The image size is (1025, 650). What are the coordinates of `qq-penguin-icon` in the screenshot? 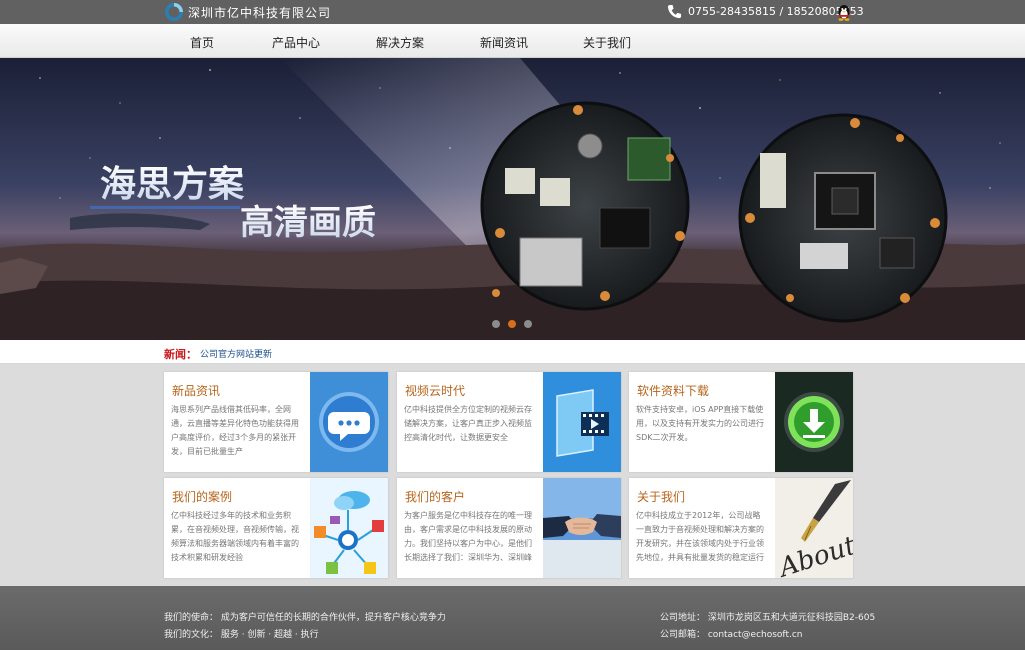 It's located at (844, 12).